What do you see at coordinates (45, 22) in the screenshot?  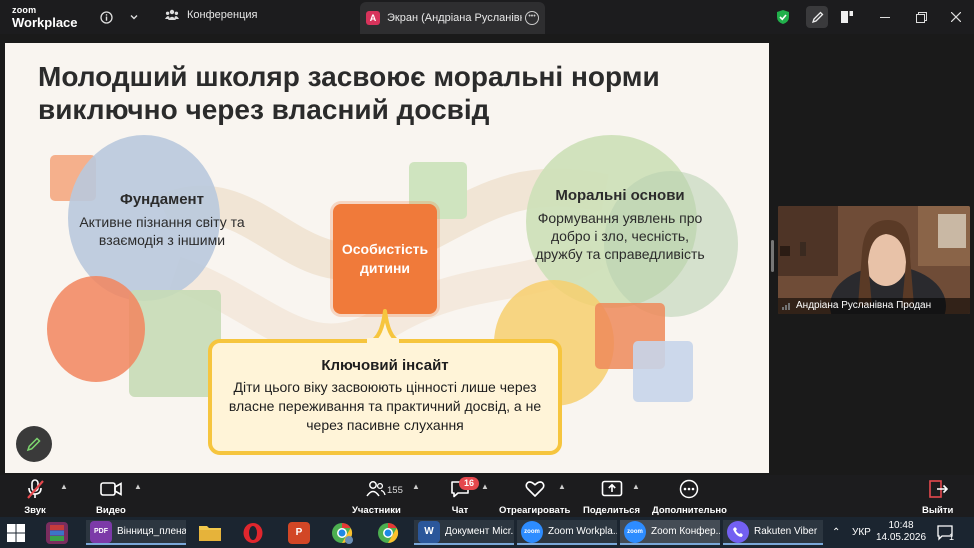 I see `logo-line-2: Workplace` at bounding box center [45, 22].